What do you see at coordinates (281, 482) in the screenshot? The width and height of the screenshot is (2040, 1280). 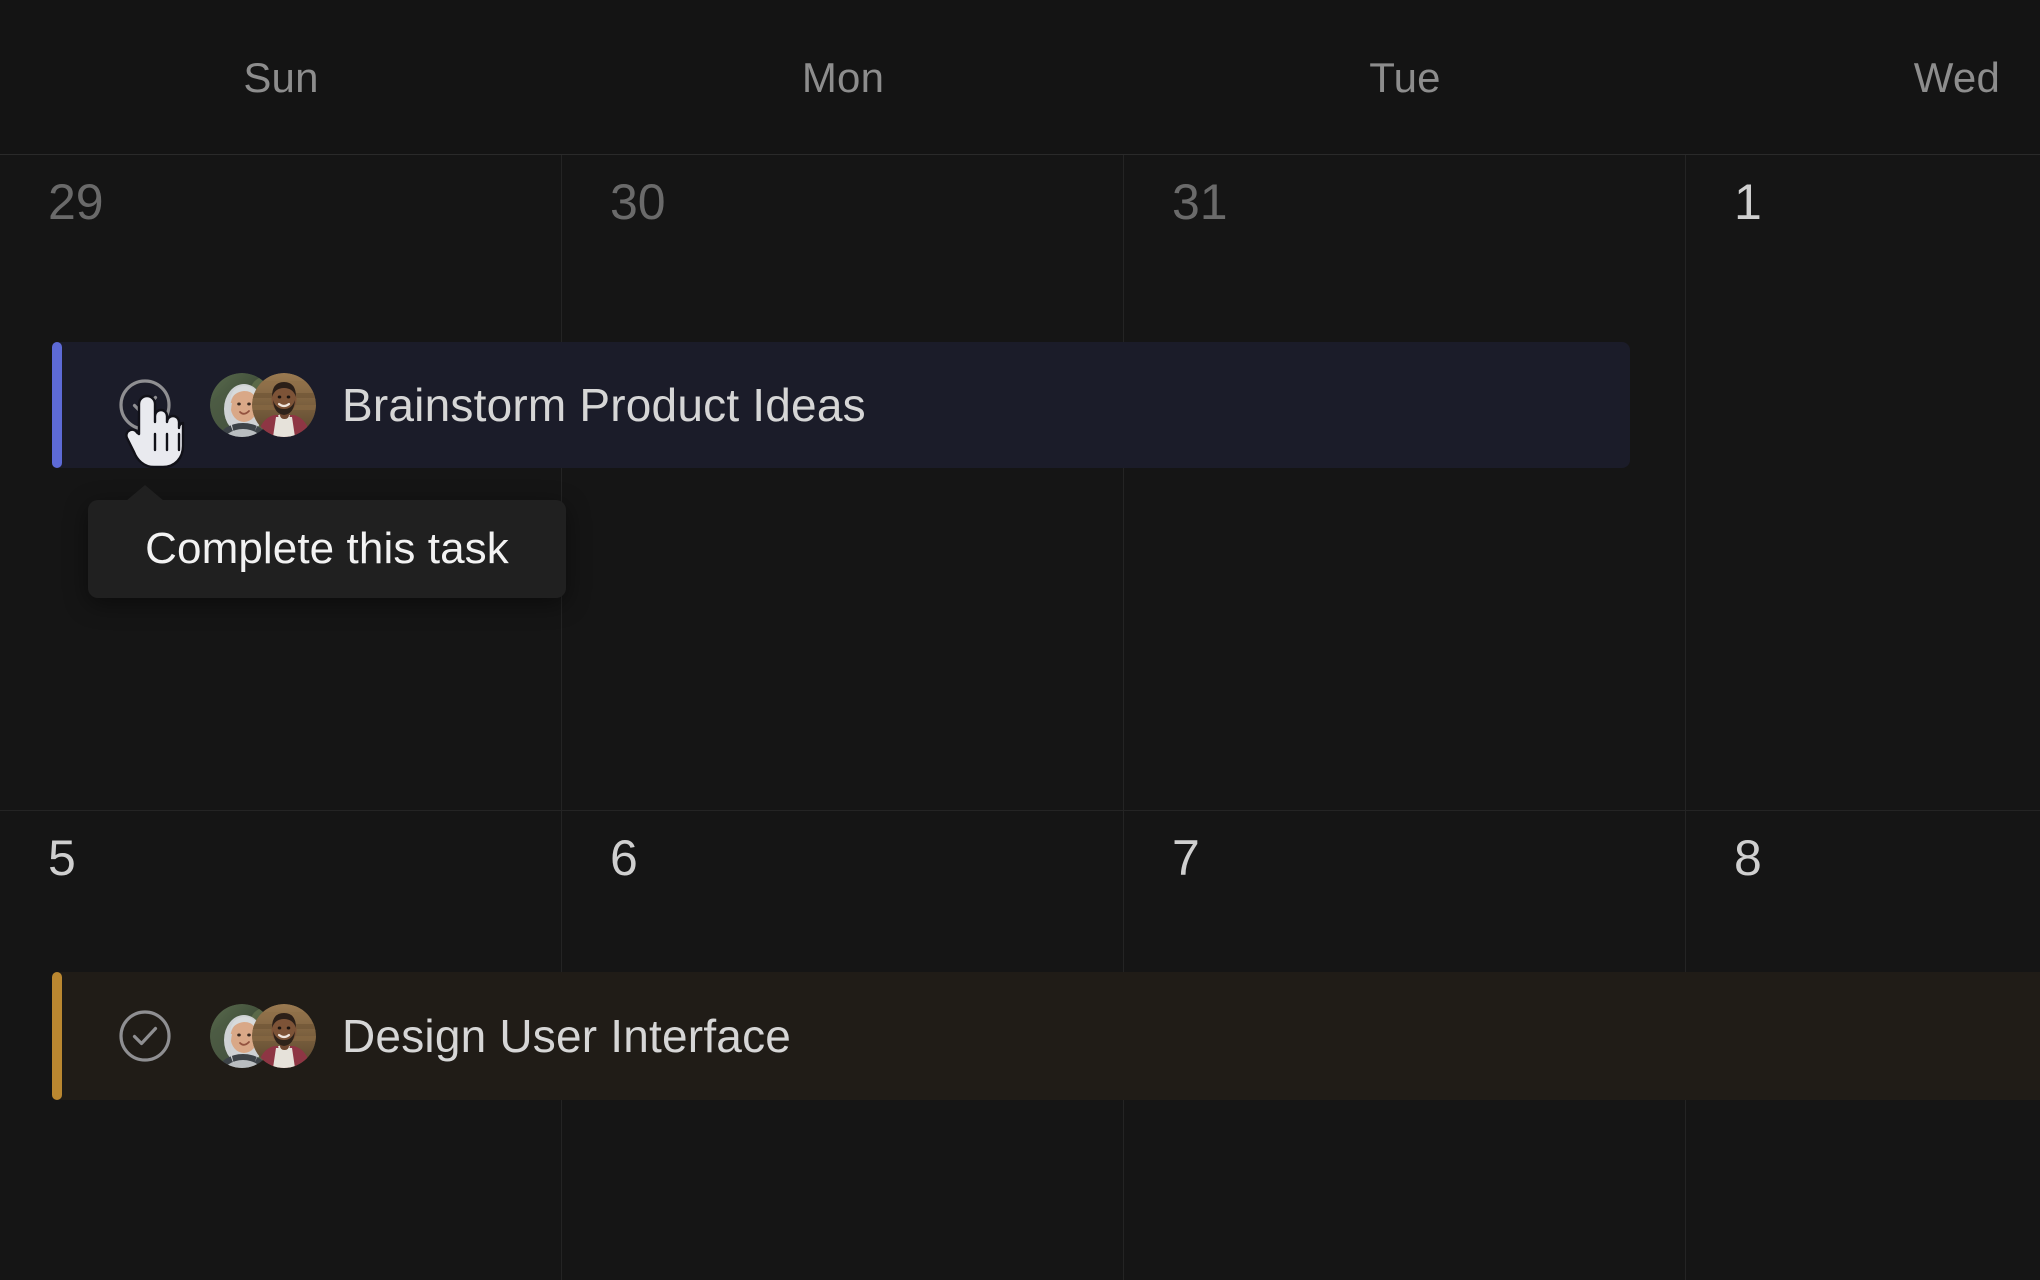 I see `day-cell-29: 29` at bounding box center [281, 482].